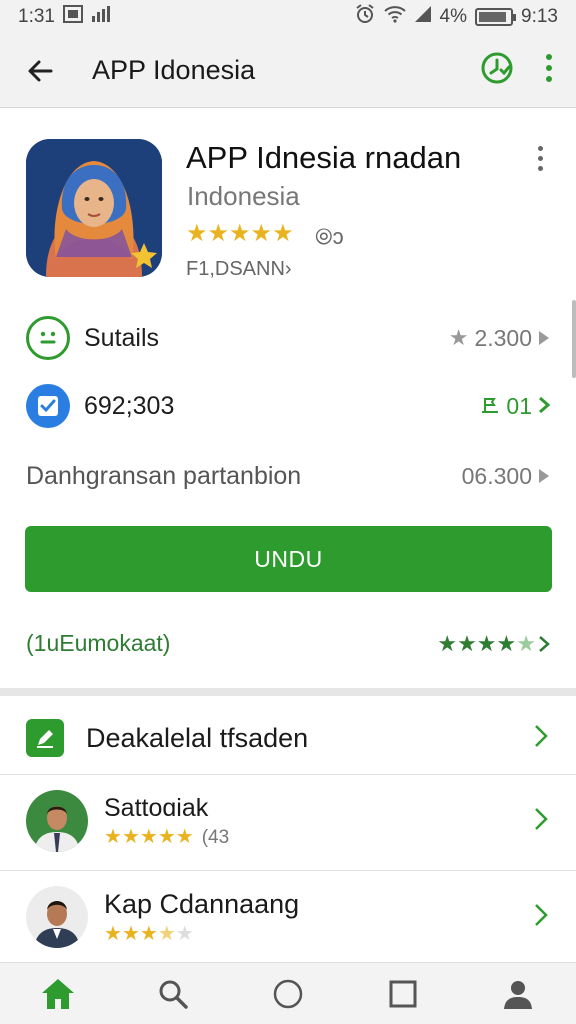 This screenshot has height=1024, width=576. What do you see at coordinates (329, 236) in the screenshot?
I see `rating-extra: ⦾ɔ` at bounding box center [329, 236].